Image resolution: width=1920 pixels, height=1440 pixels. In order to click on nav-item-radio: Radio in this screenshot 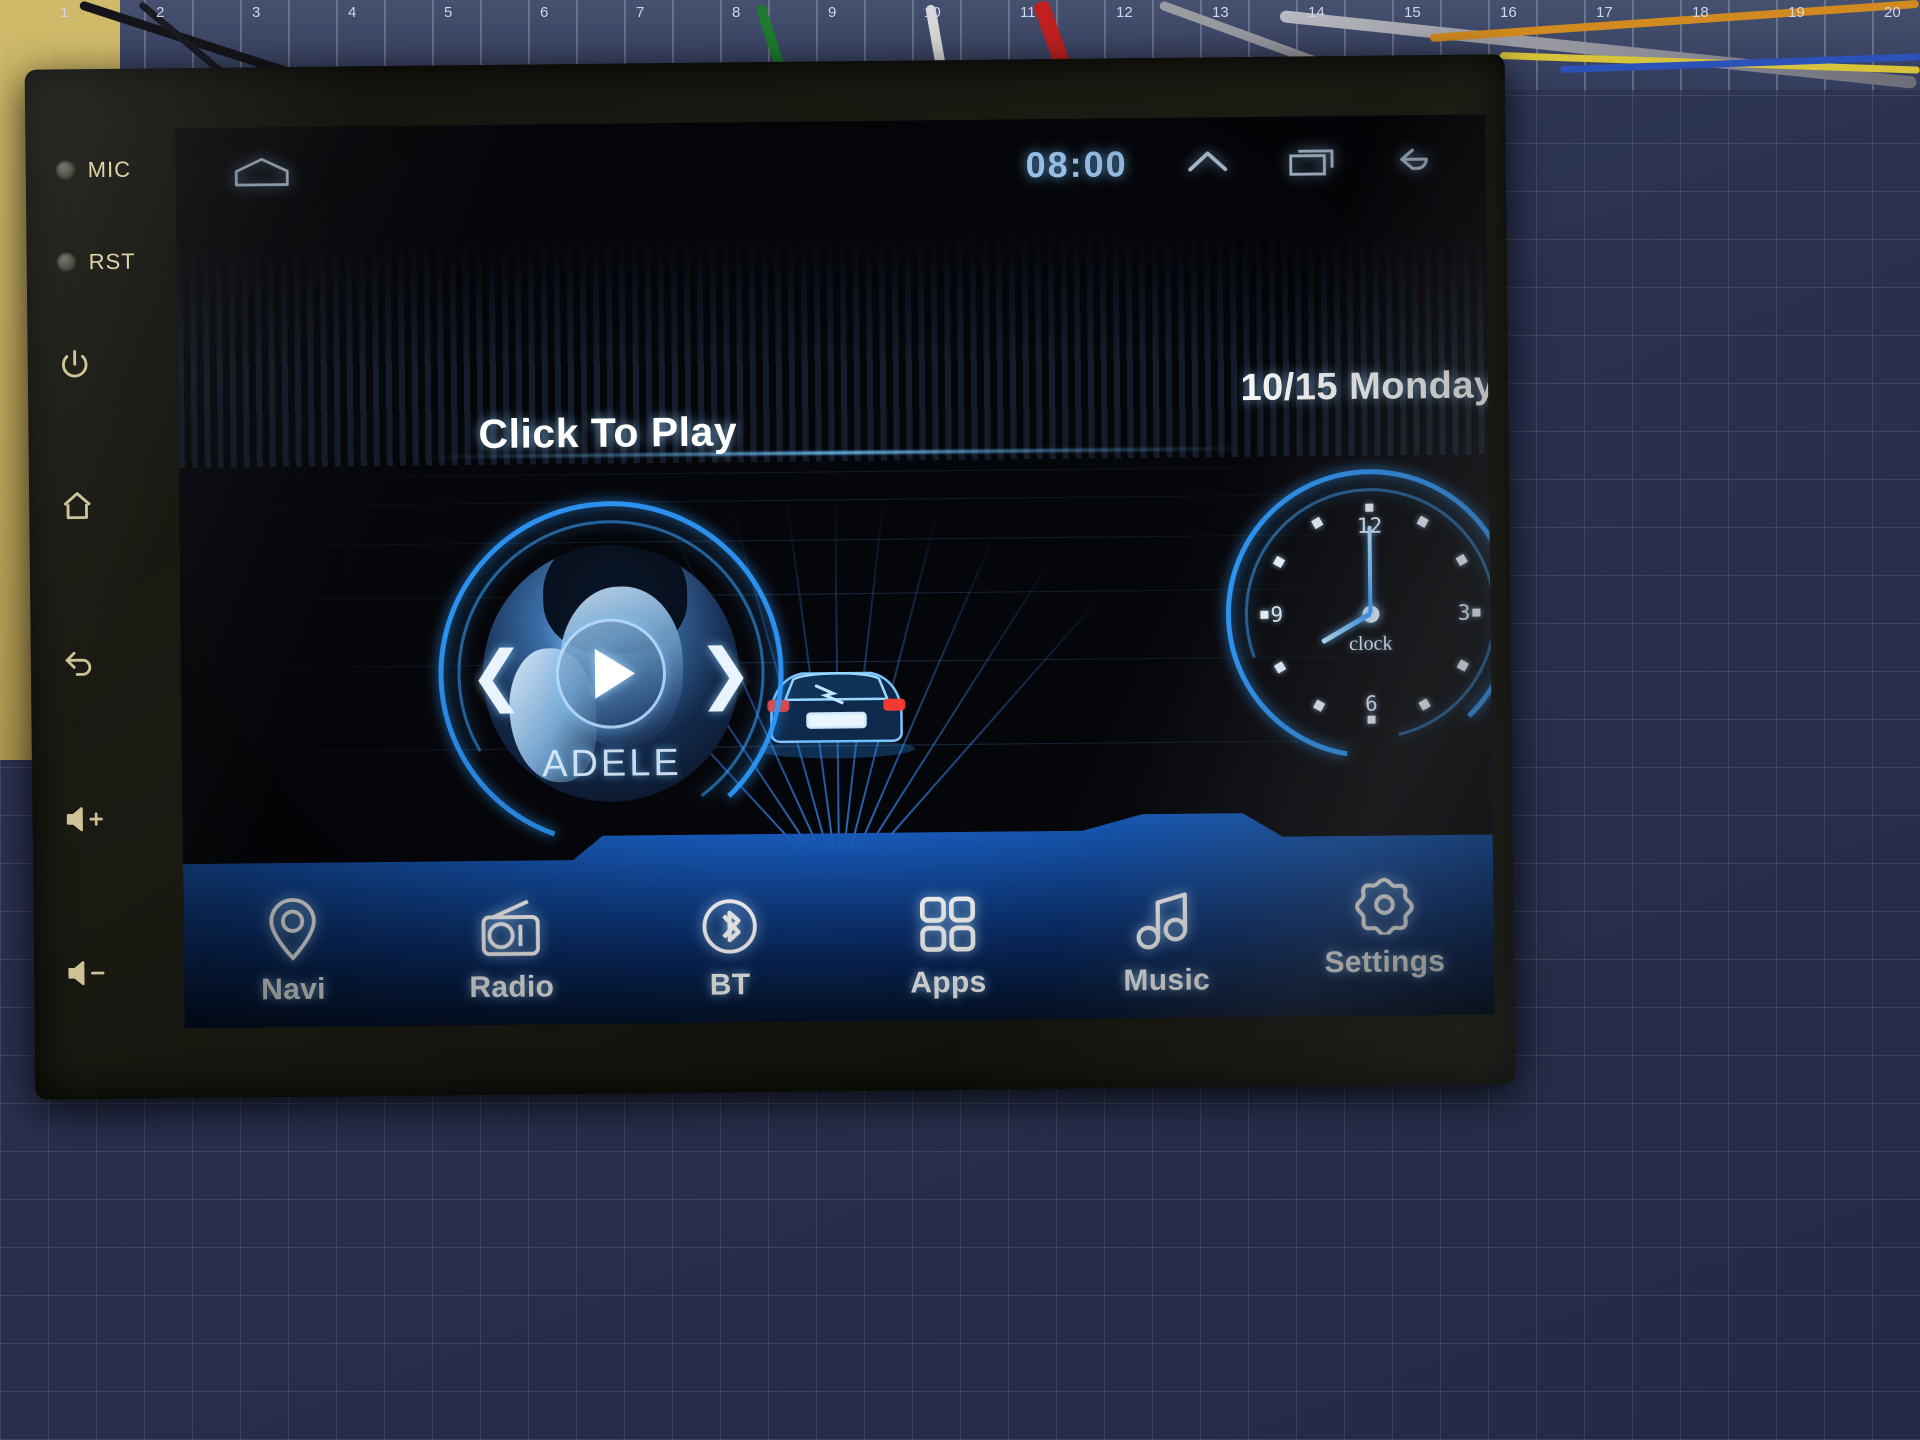, I will do `click(511, 931)`.